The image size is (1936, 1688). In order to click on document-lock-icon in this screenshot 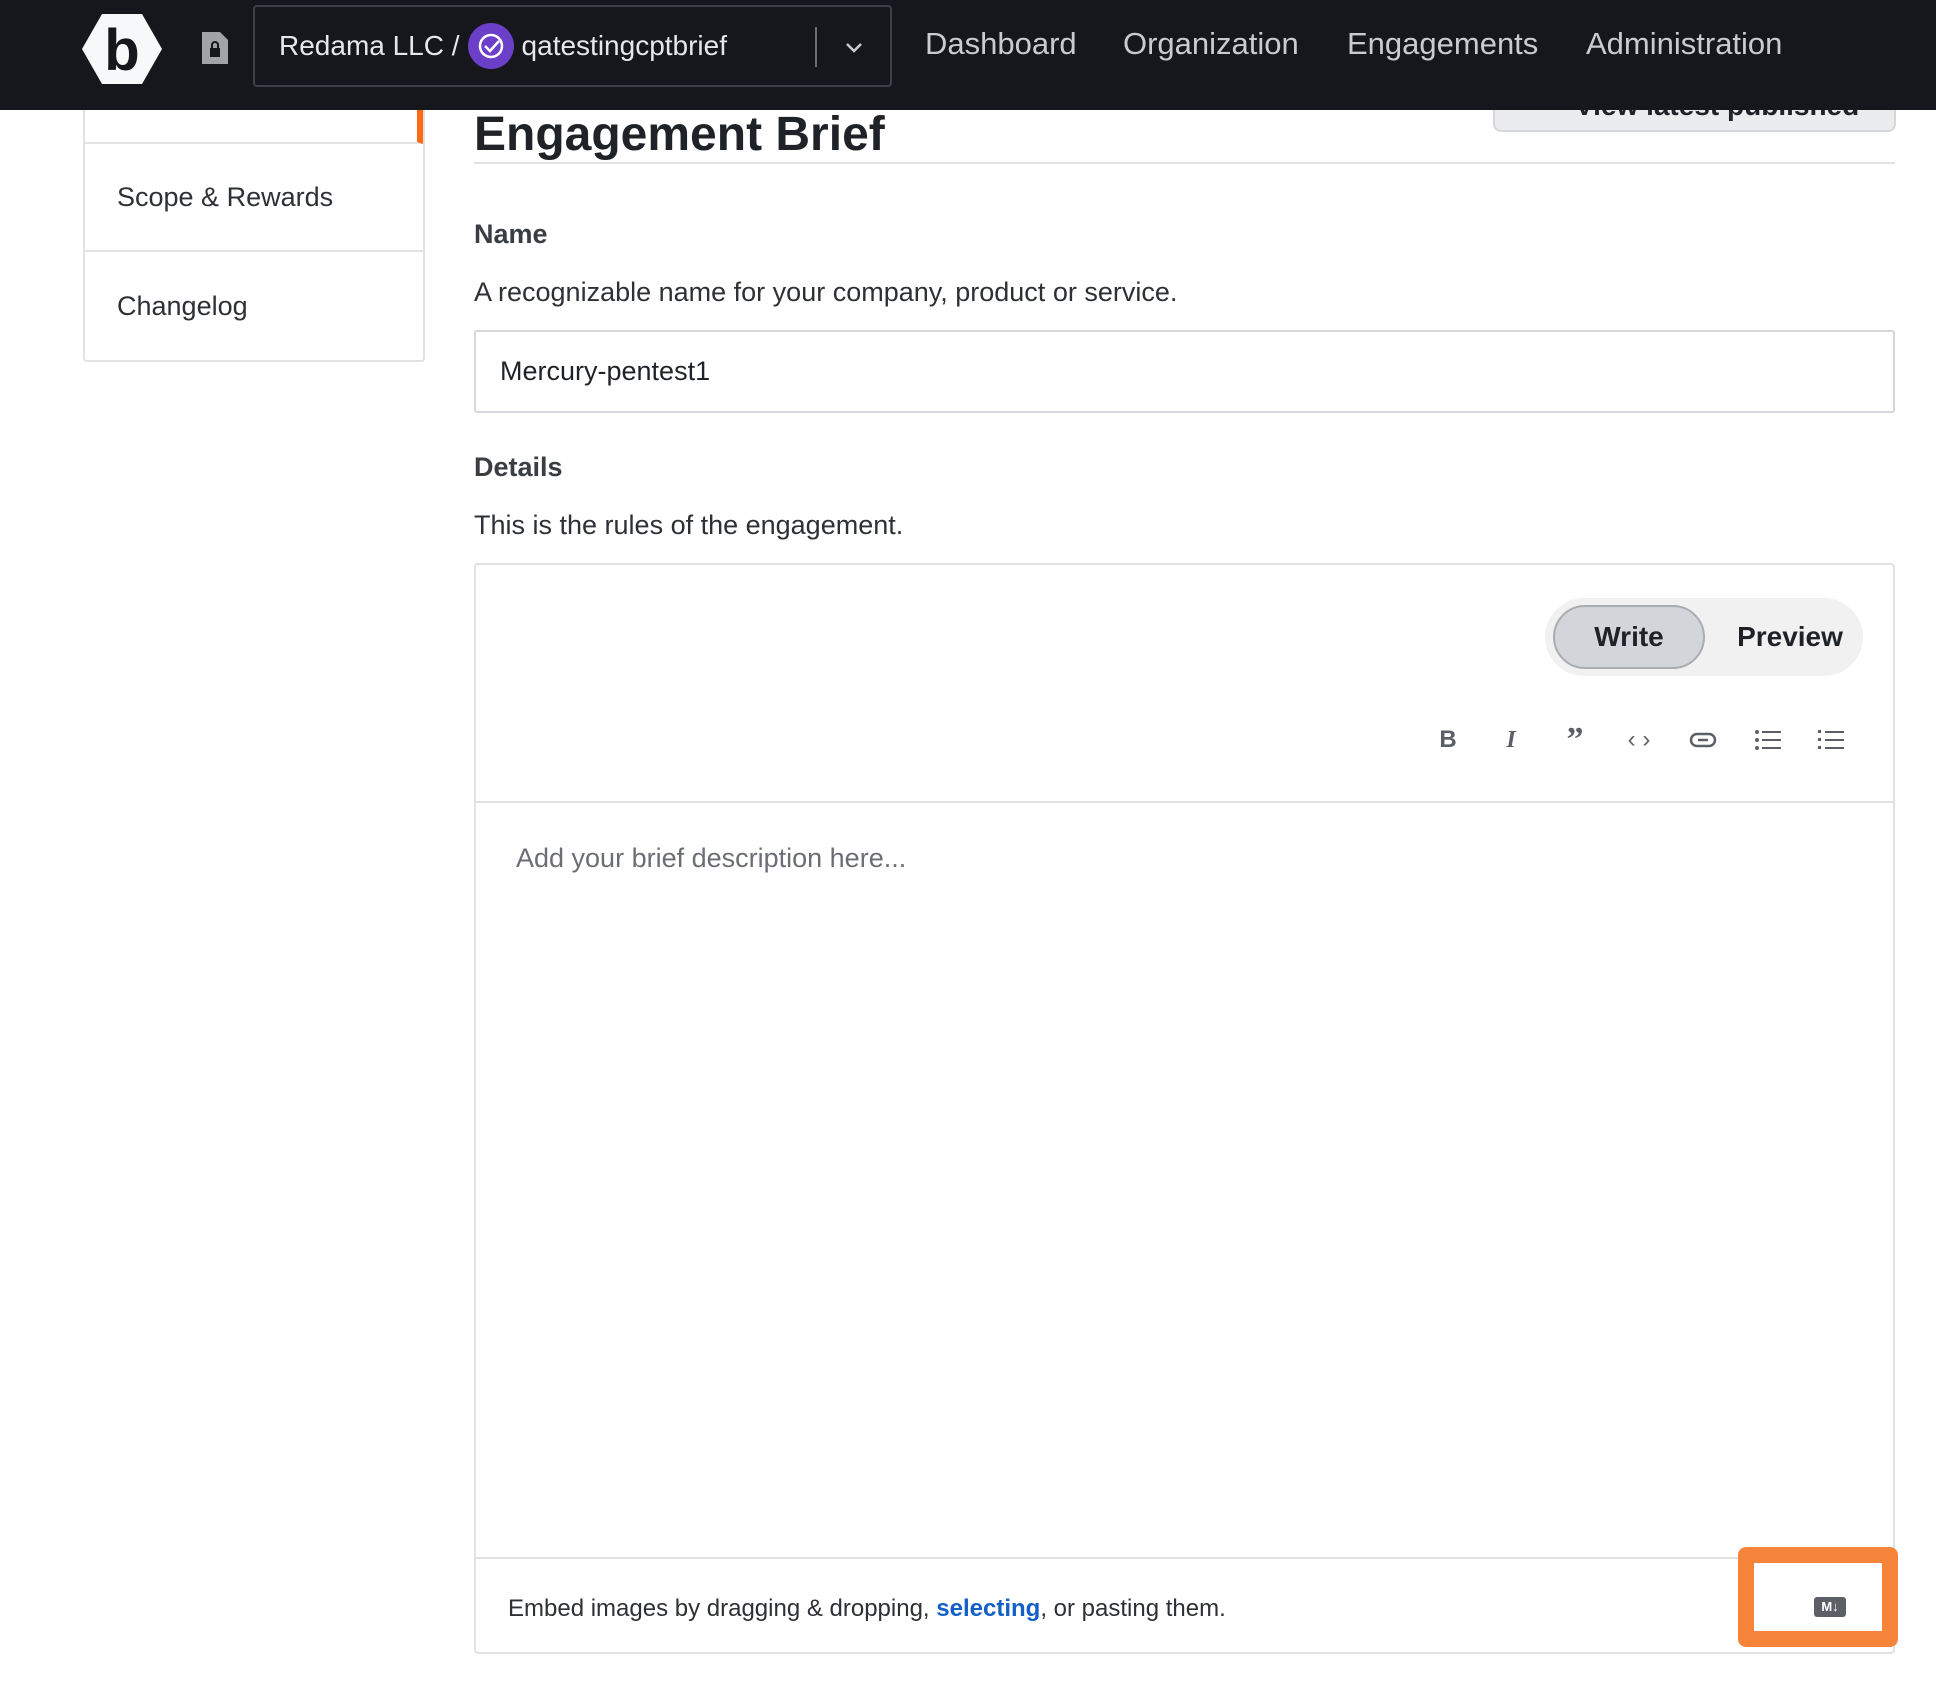, I will do `click(215, 48)`.